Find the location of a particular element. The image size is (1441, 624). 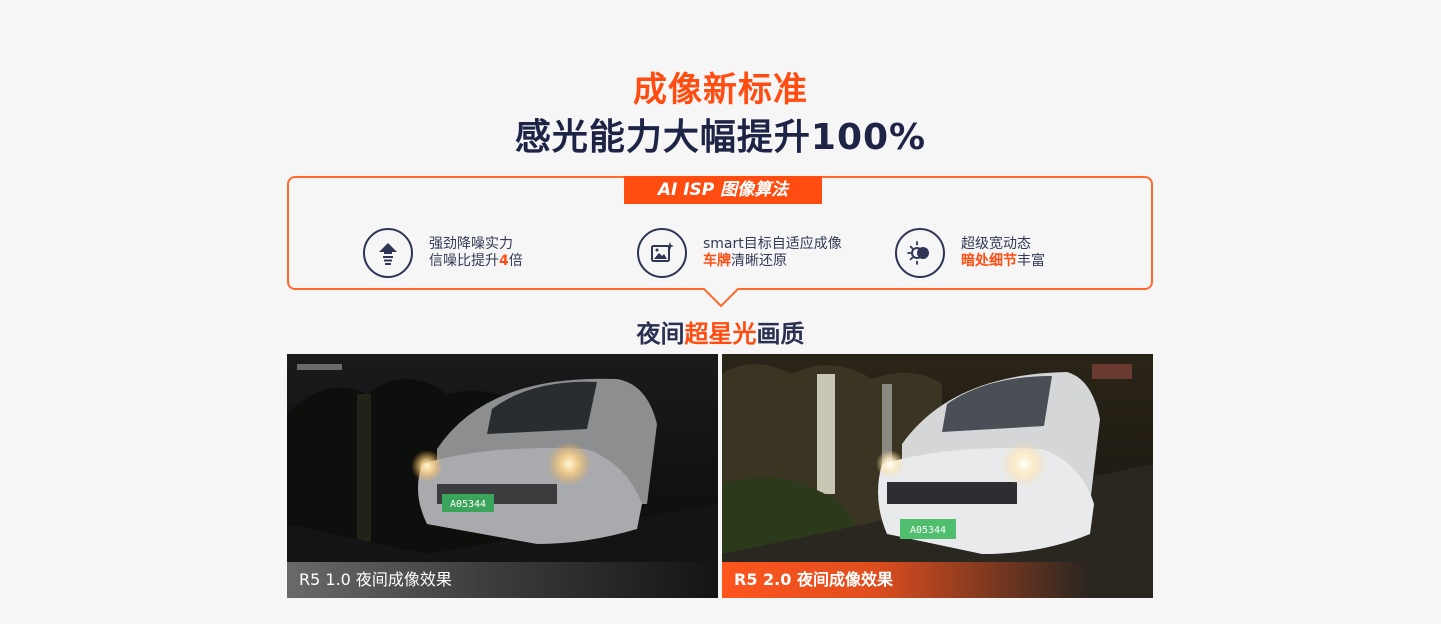

noise-reduction-arrow-icon is located at coordinates (388, 253).